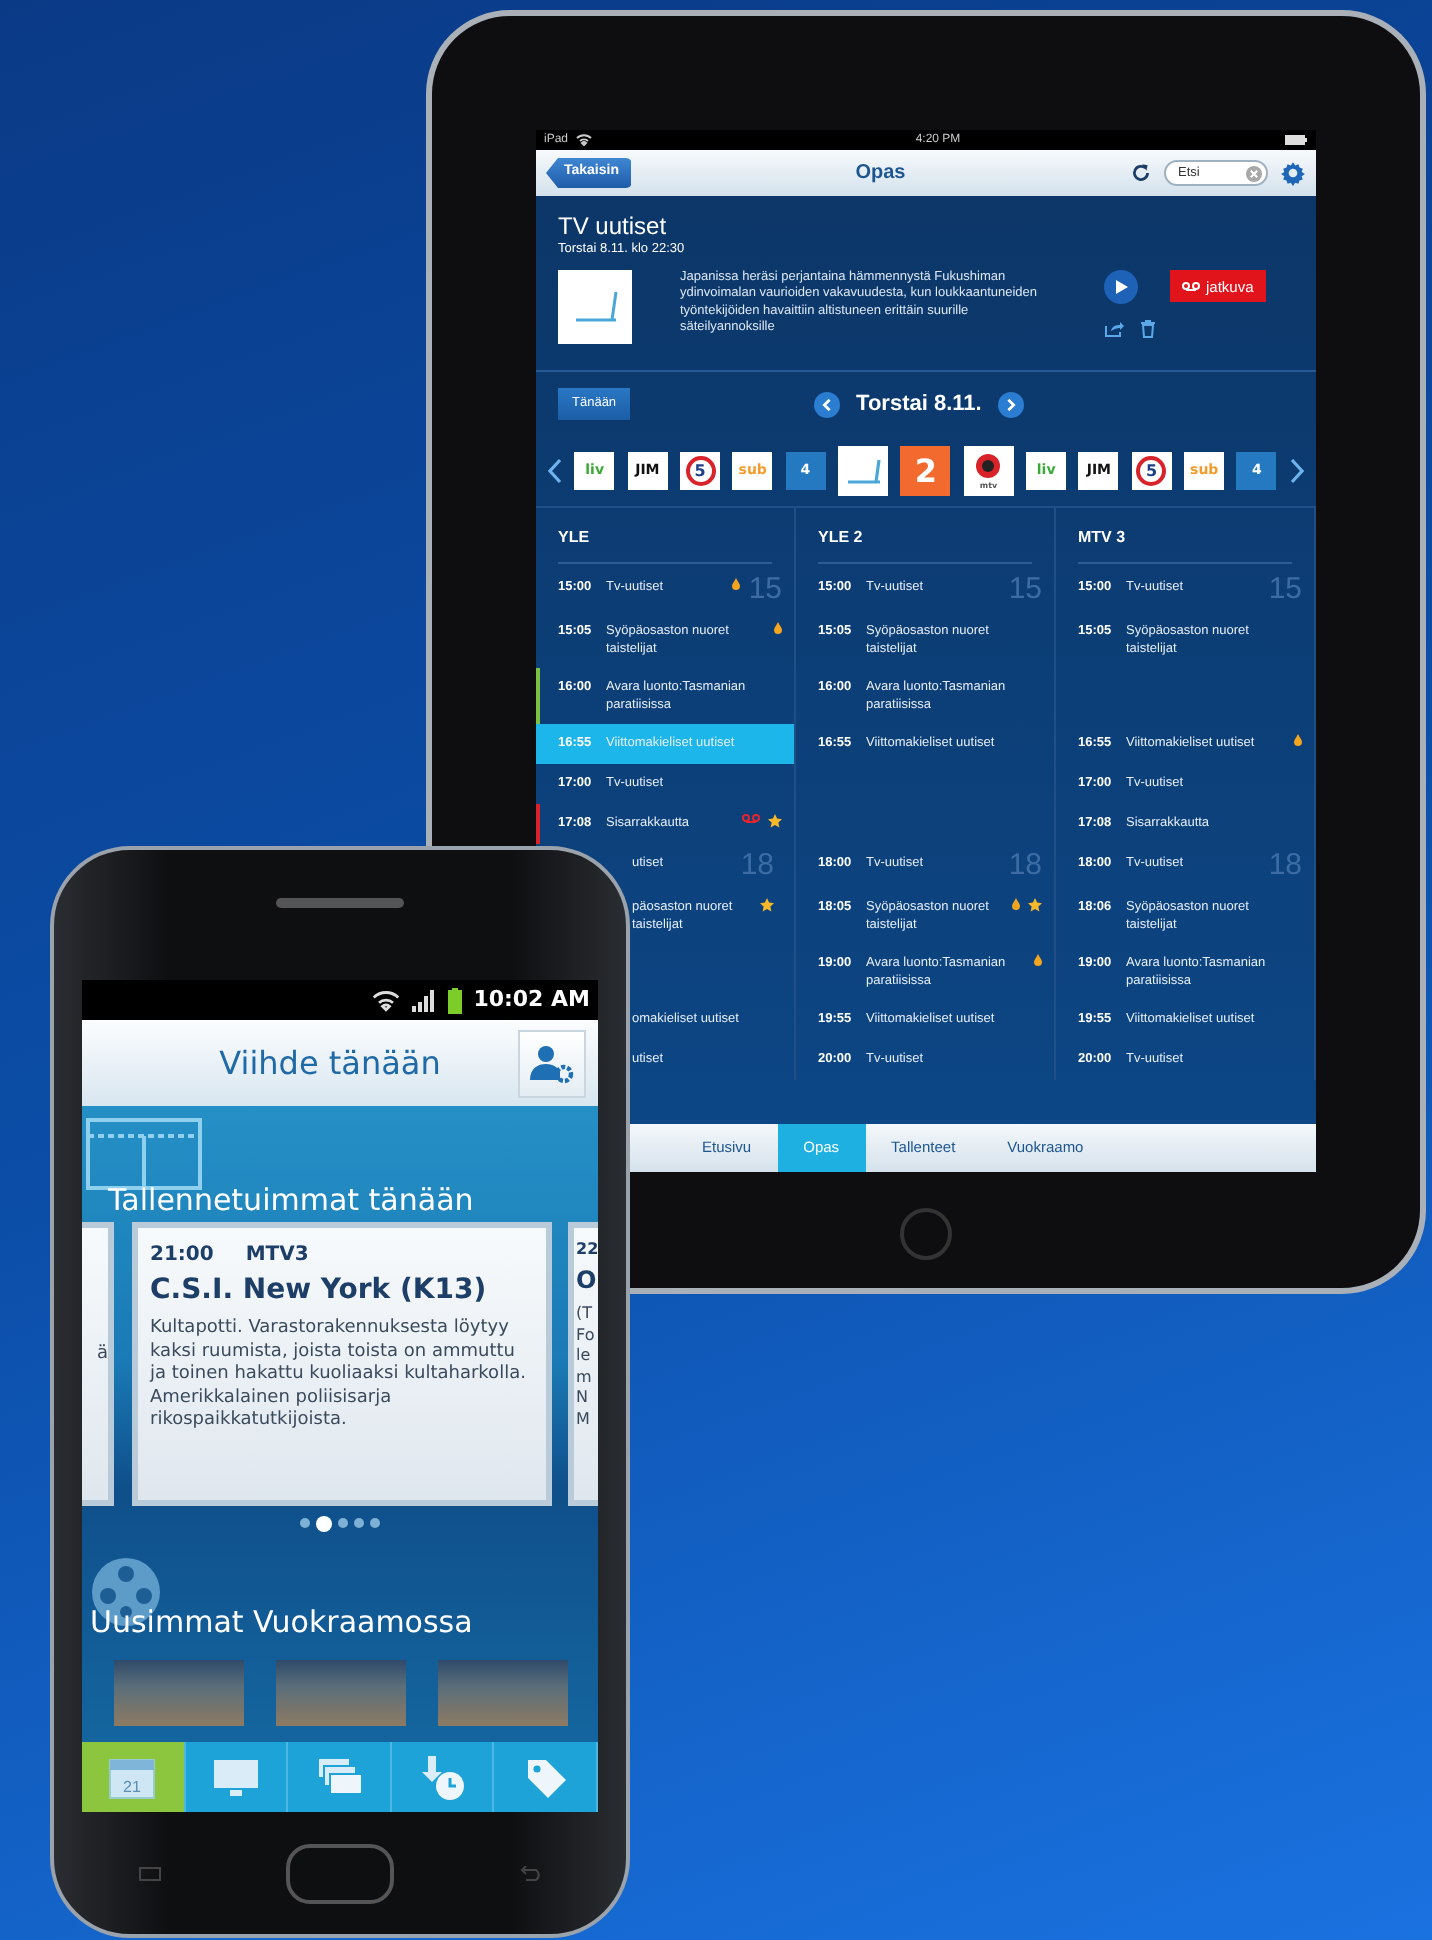 Image resolution: width=1432 pixels, height=1940 pixels. I want to click on card-title: O, so click(587, 1281).